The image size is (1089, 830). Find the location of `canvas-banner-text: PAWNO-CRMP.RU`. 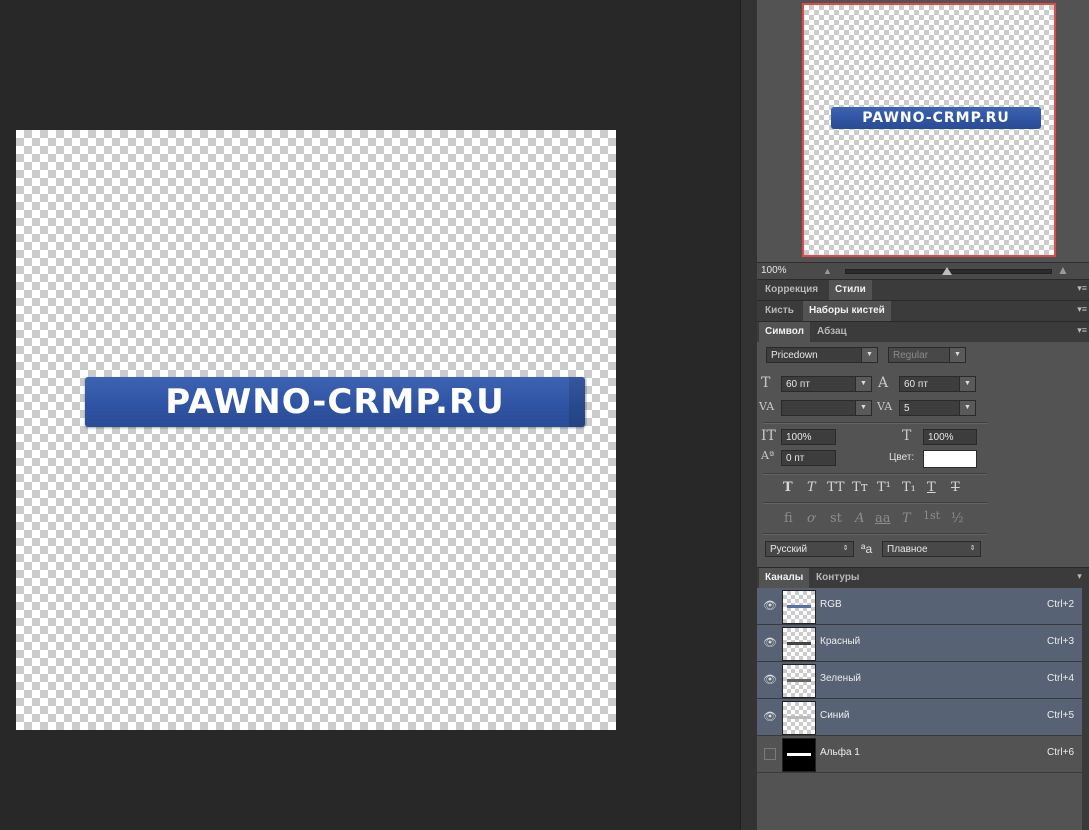

canvas-banner-text: PAWNO-CRMP.RU is located at coordinates (335, 402).